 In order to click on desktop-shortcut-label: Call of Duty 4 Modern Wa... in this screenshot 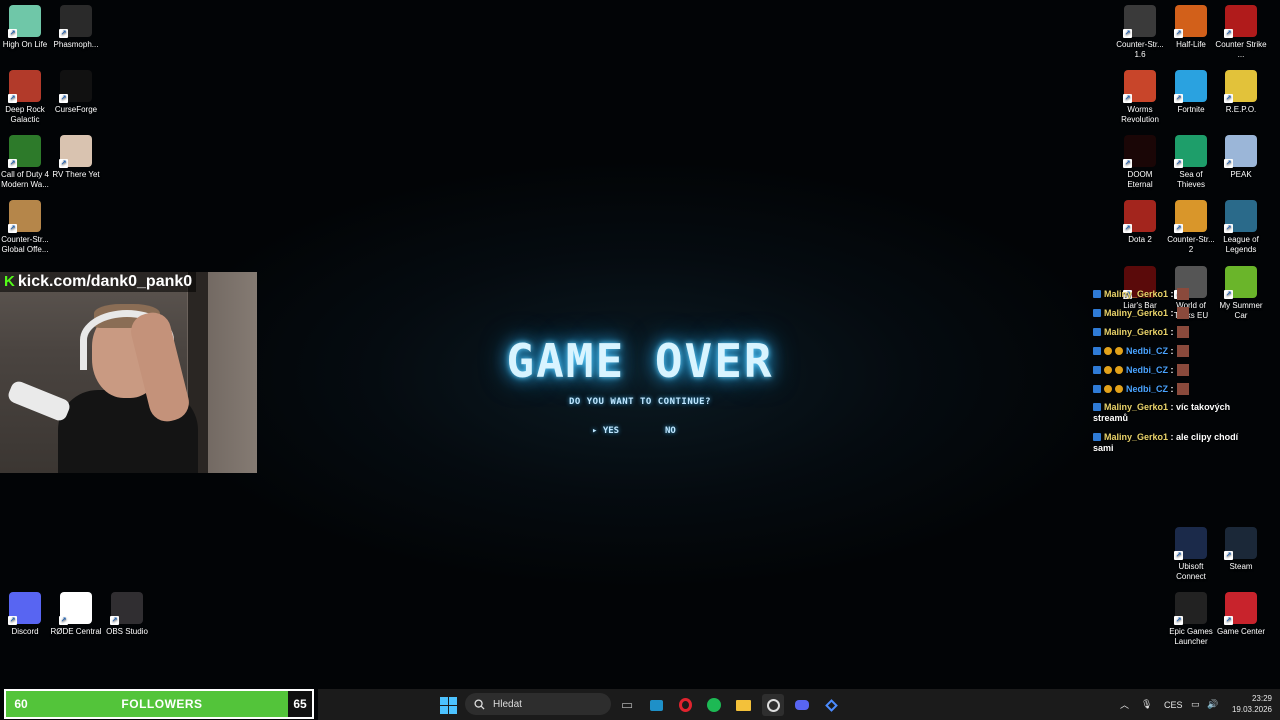, I will do `click(25, 179)`.